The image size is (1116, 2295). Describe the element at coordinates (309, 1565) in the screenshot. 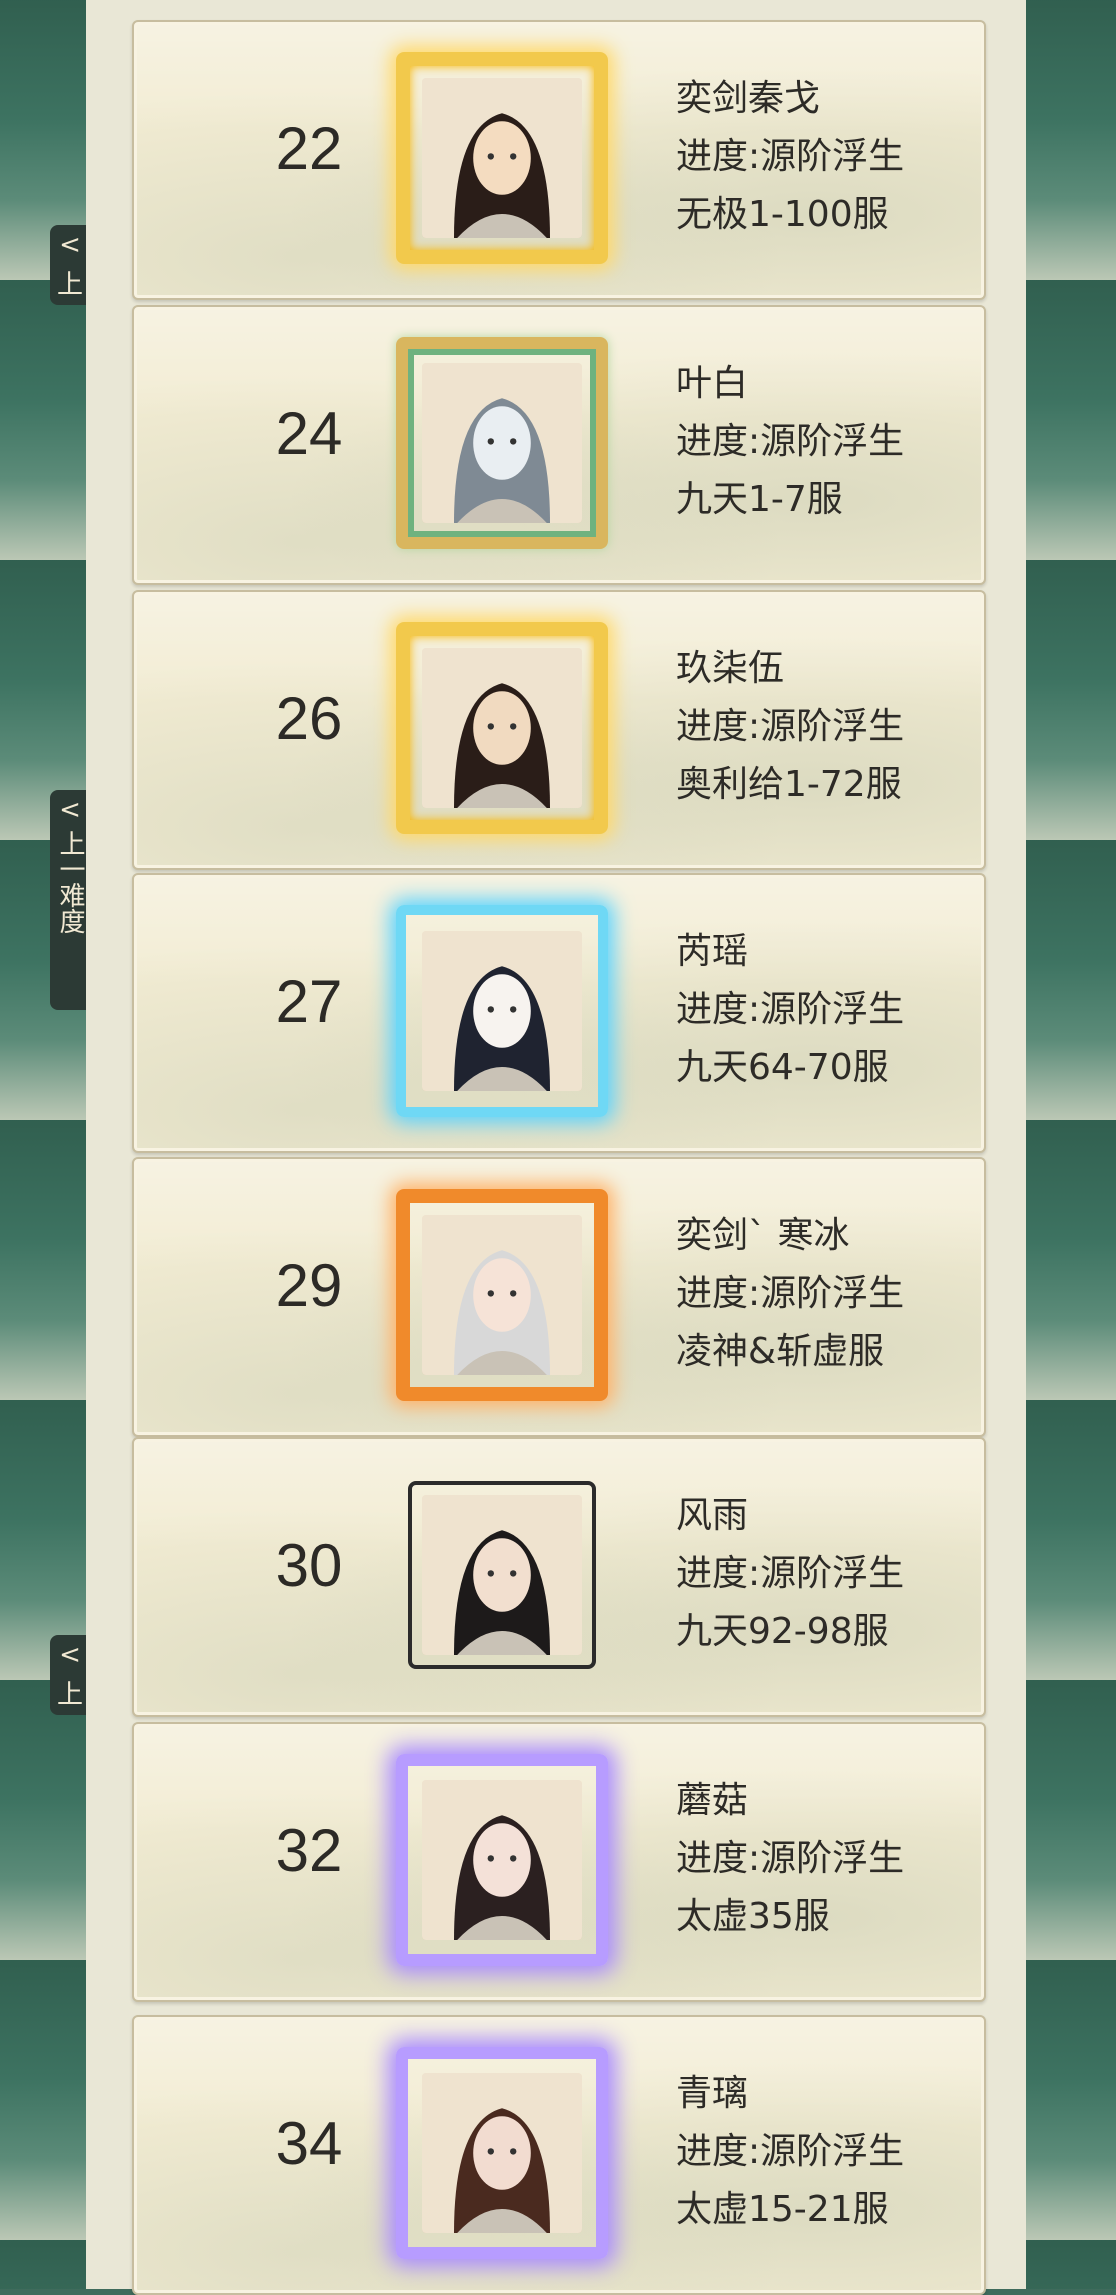

I see `rank-number: 30` at that location.